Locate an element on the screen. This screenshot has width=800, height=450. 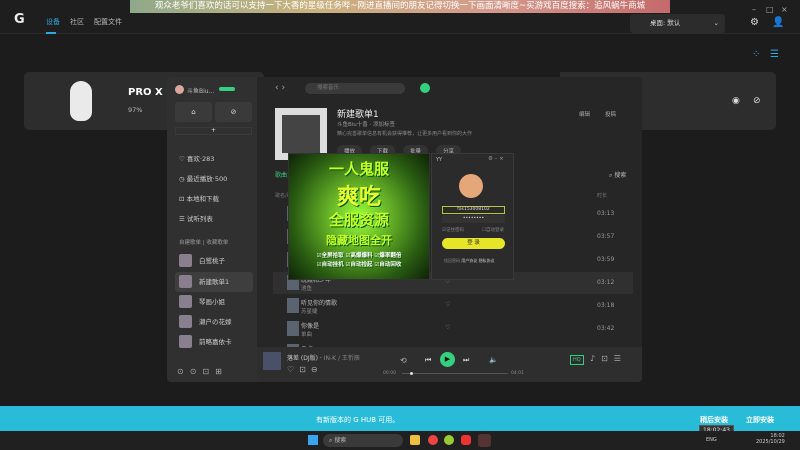
gear-icon: ⚙ is located at coordinates (754, 22).